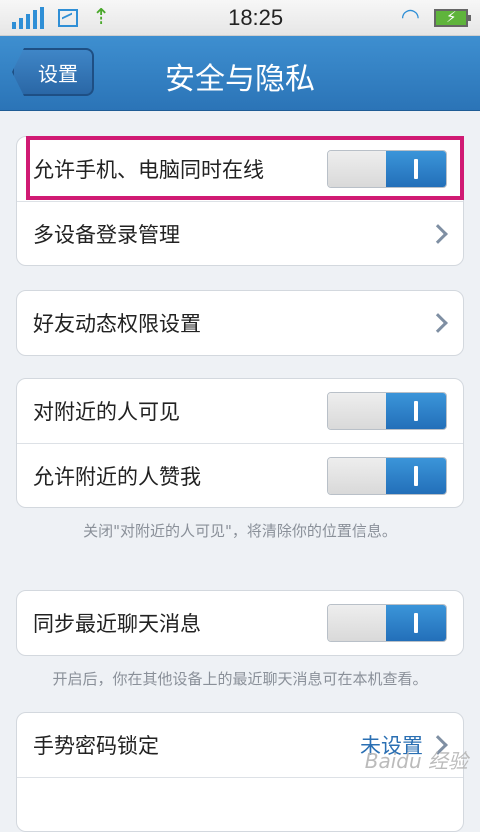  Describe the element at coordinates (256, 17) in the screenshot. I see `status-time: 18:25` at that location.